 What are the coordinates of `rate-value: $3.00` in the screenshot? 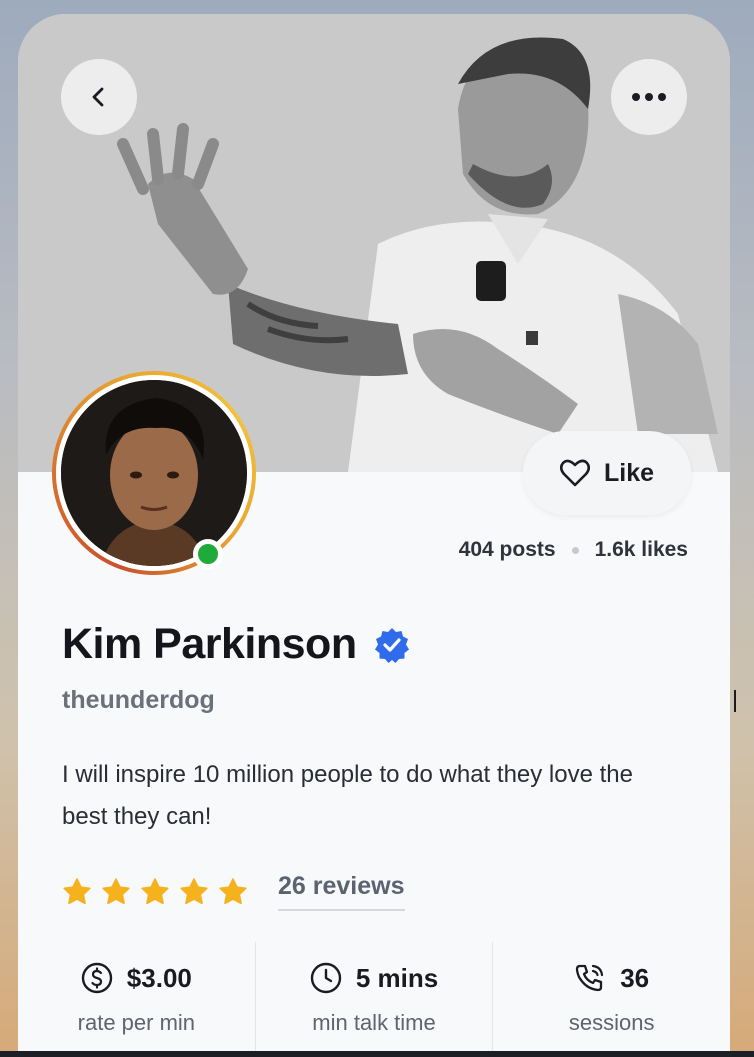 It's located at (159, 977).